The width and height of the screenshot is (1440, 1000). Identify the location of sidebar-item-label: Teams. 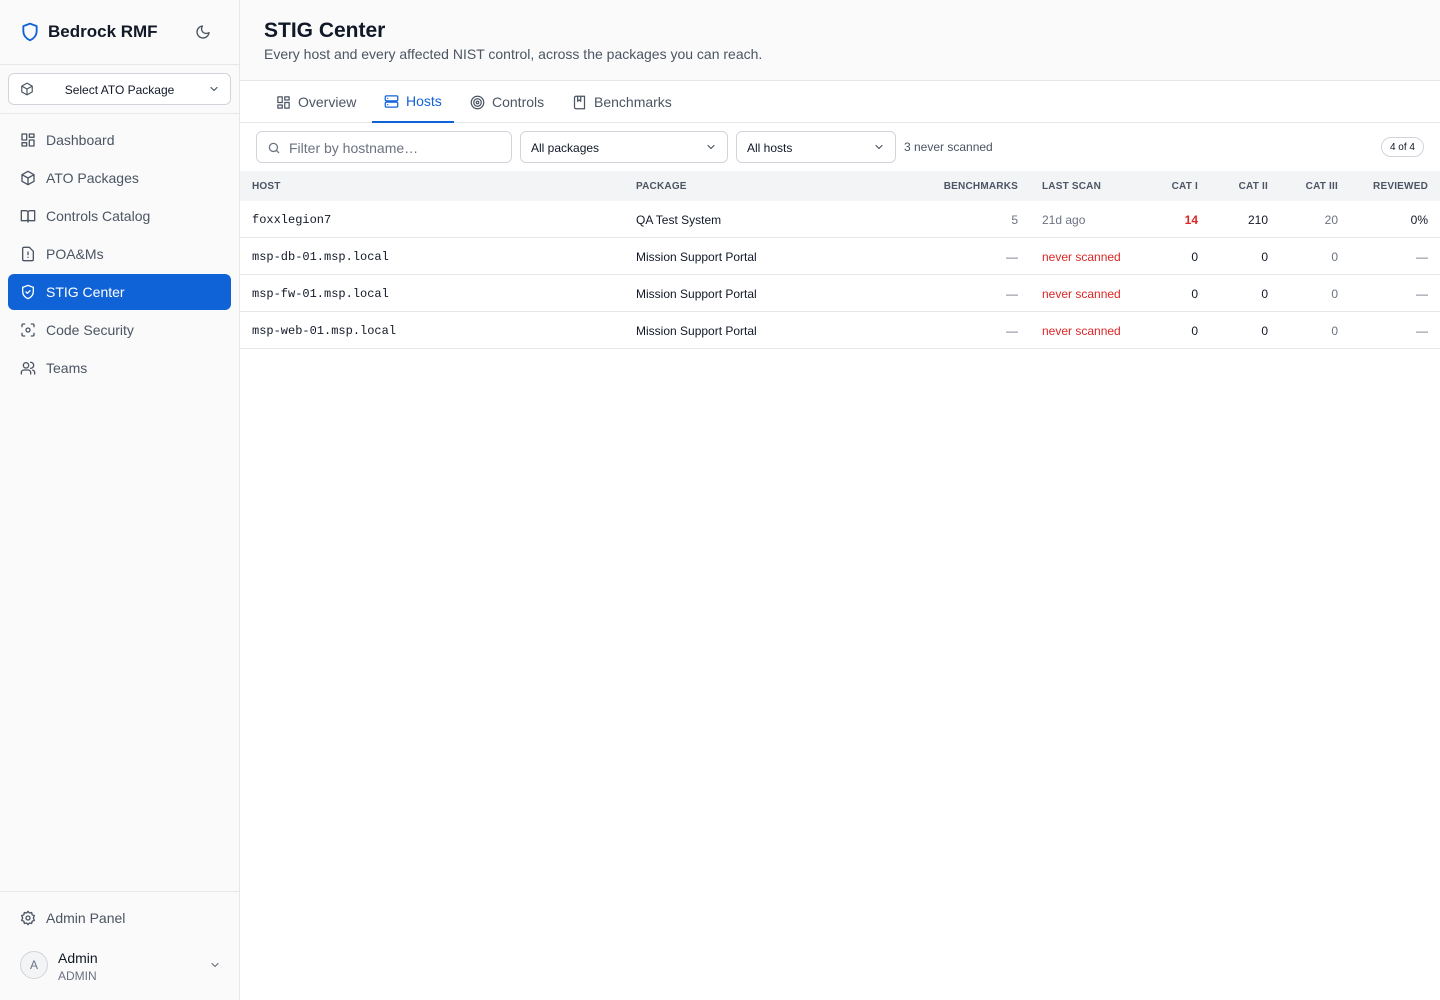
(67, 368).